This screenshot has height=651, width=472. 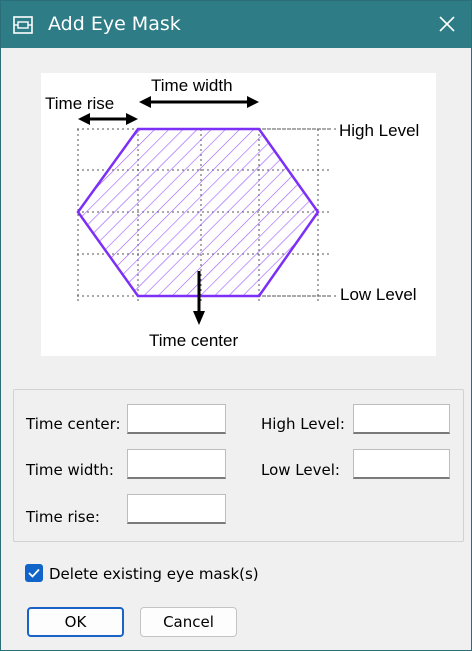 What do you see at coordinates (188, 622) in the screenshot?
I see `cancel-button: Cancel` at bounding box center [188, 622].